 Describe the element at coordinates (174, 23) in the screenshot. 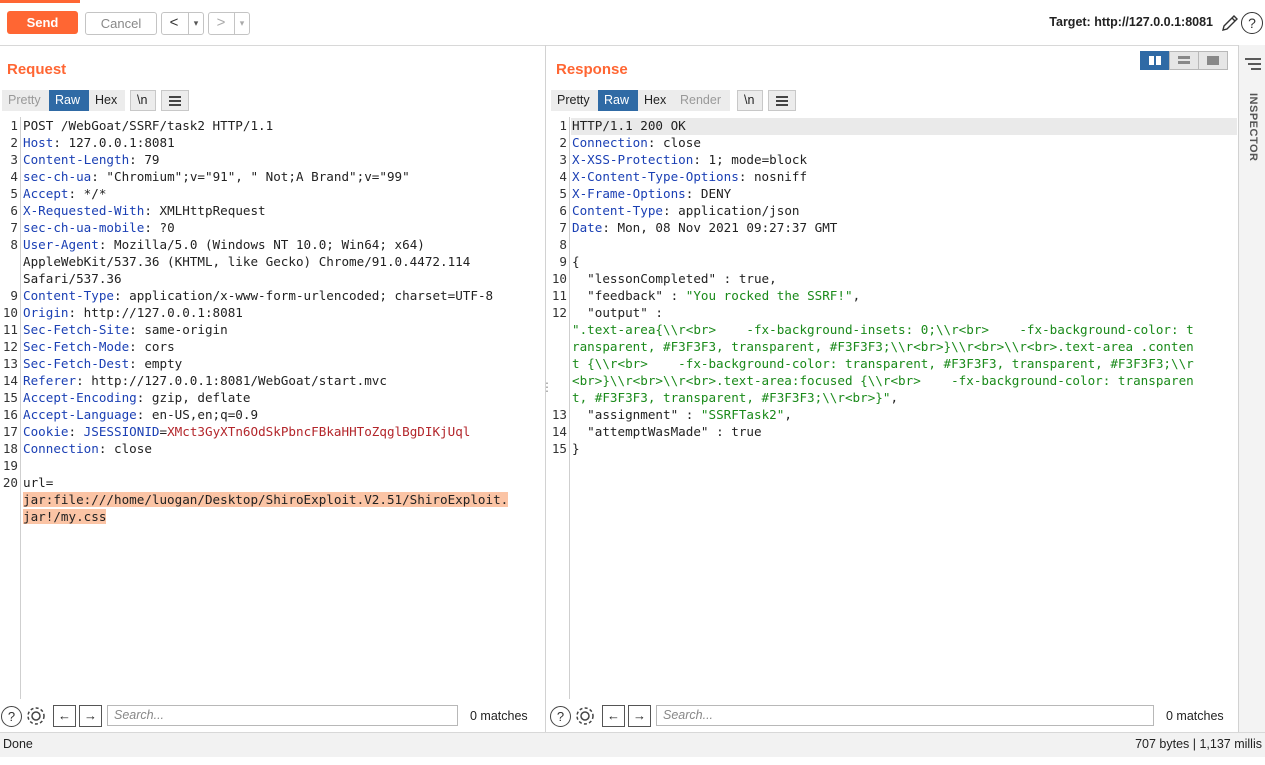

I see `back-arrow-icon: <` at that location.